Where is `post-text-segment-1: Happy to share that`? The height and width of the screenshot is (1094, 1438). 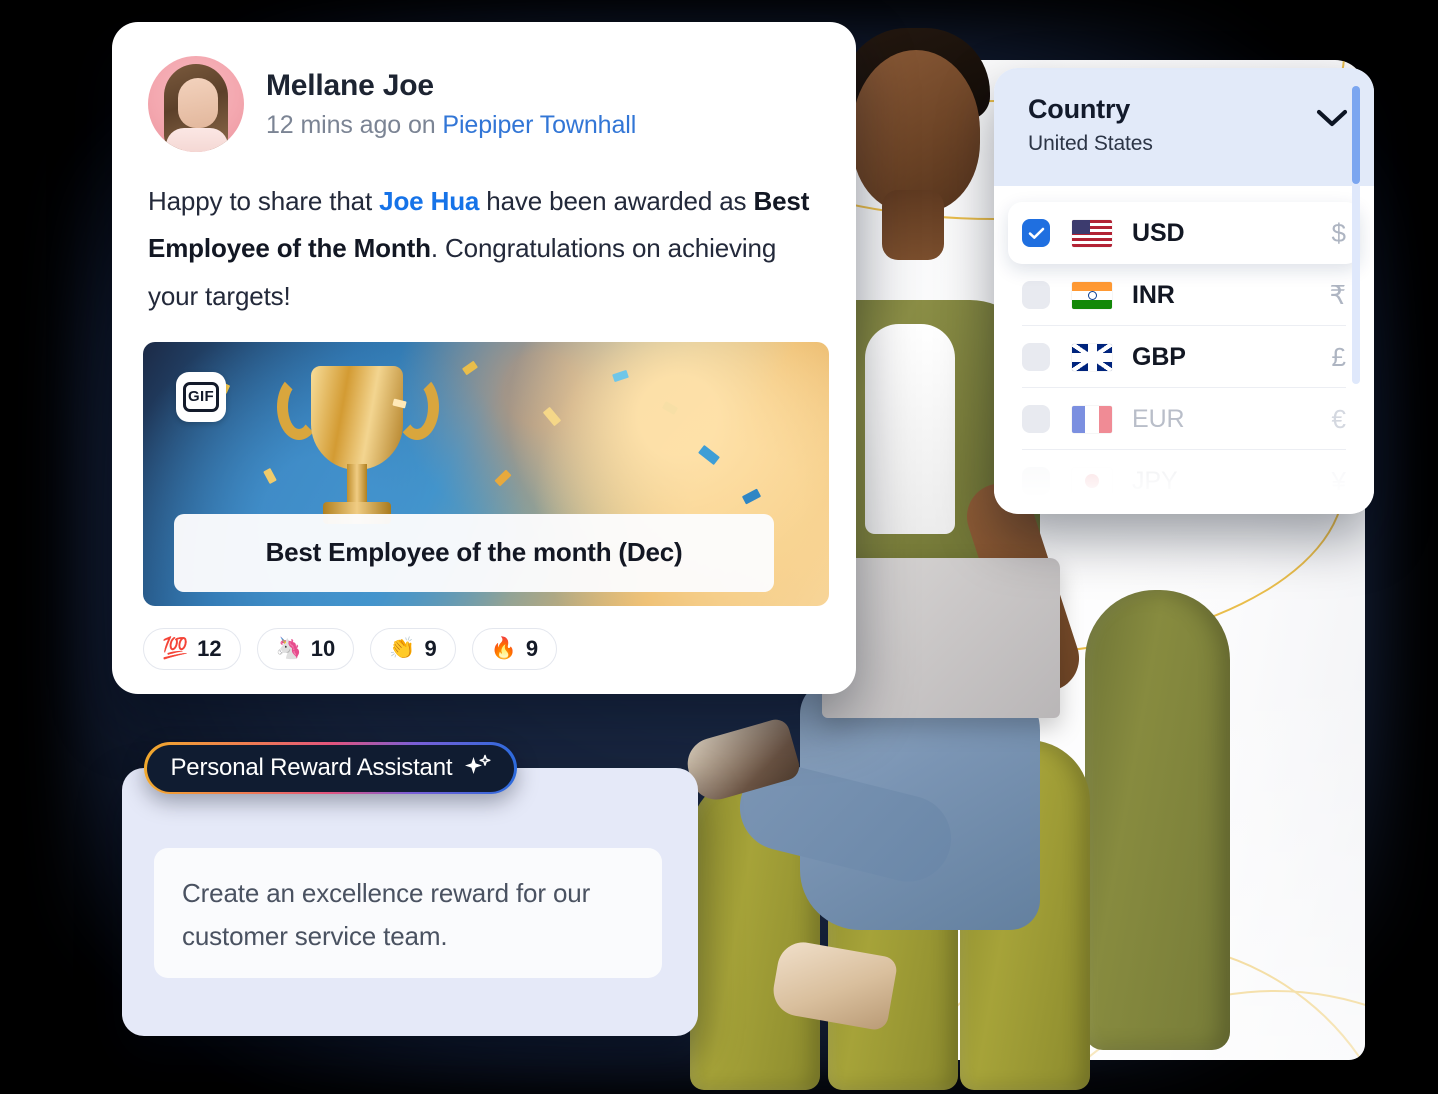
post-text-segment-1: Happy to share that is located at coordinates (264, 201).